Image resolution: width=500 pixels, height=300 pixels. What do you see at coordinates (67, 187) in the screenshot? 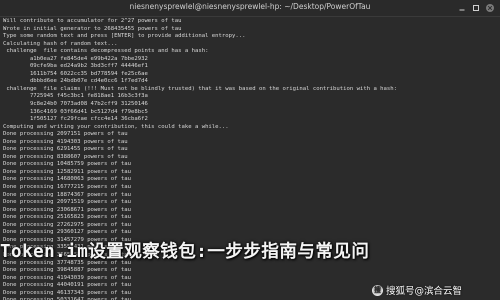
I see `terminal-line: Done processing 16777215 powers of tau` at bounding box center [67, 187].